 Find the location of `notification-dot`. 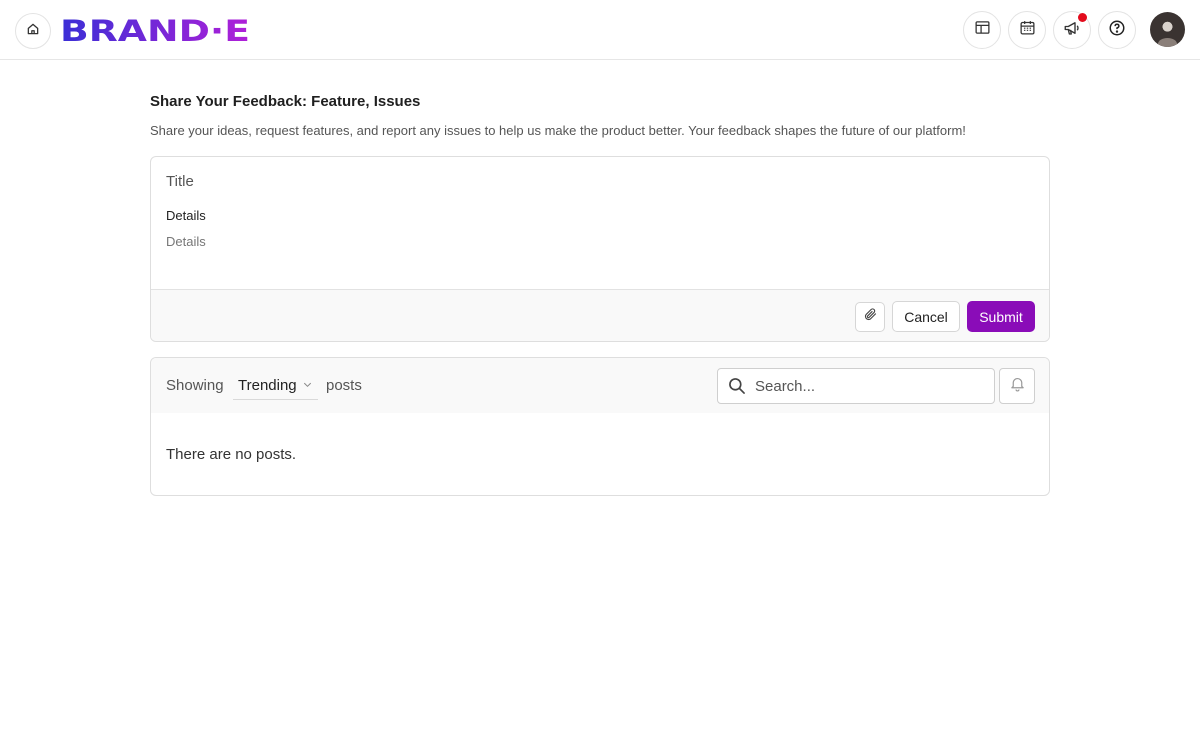

notification-dot is located at coordinates (1082, 17).